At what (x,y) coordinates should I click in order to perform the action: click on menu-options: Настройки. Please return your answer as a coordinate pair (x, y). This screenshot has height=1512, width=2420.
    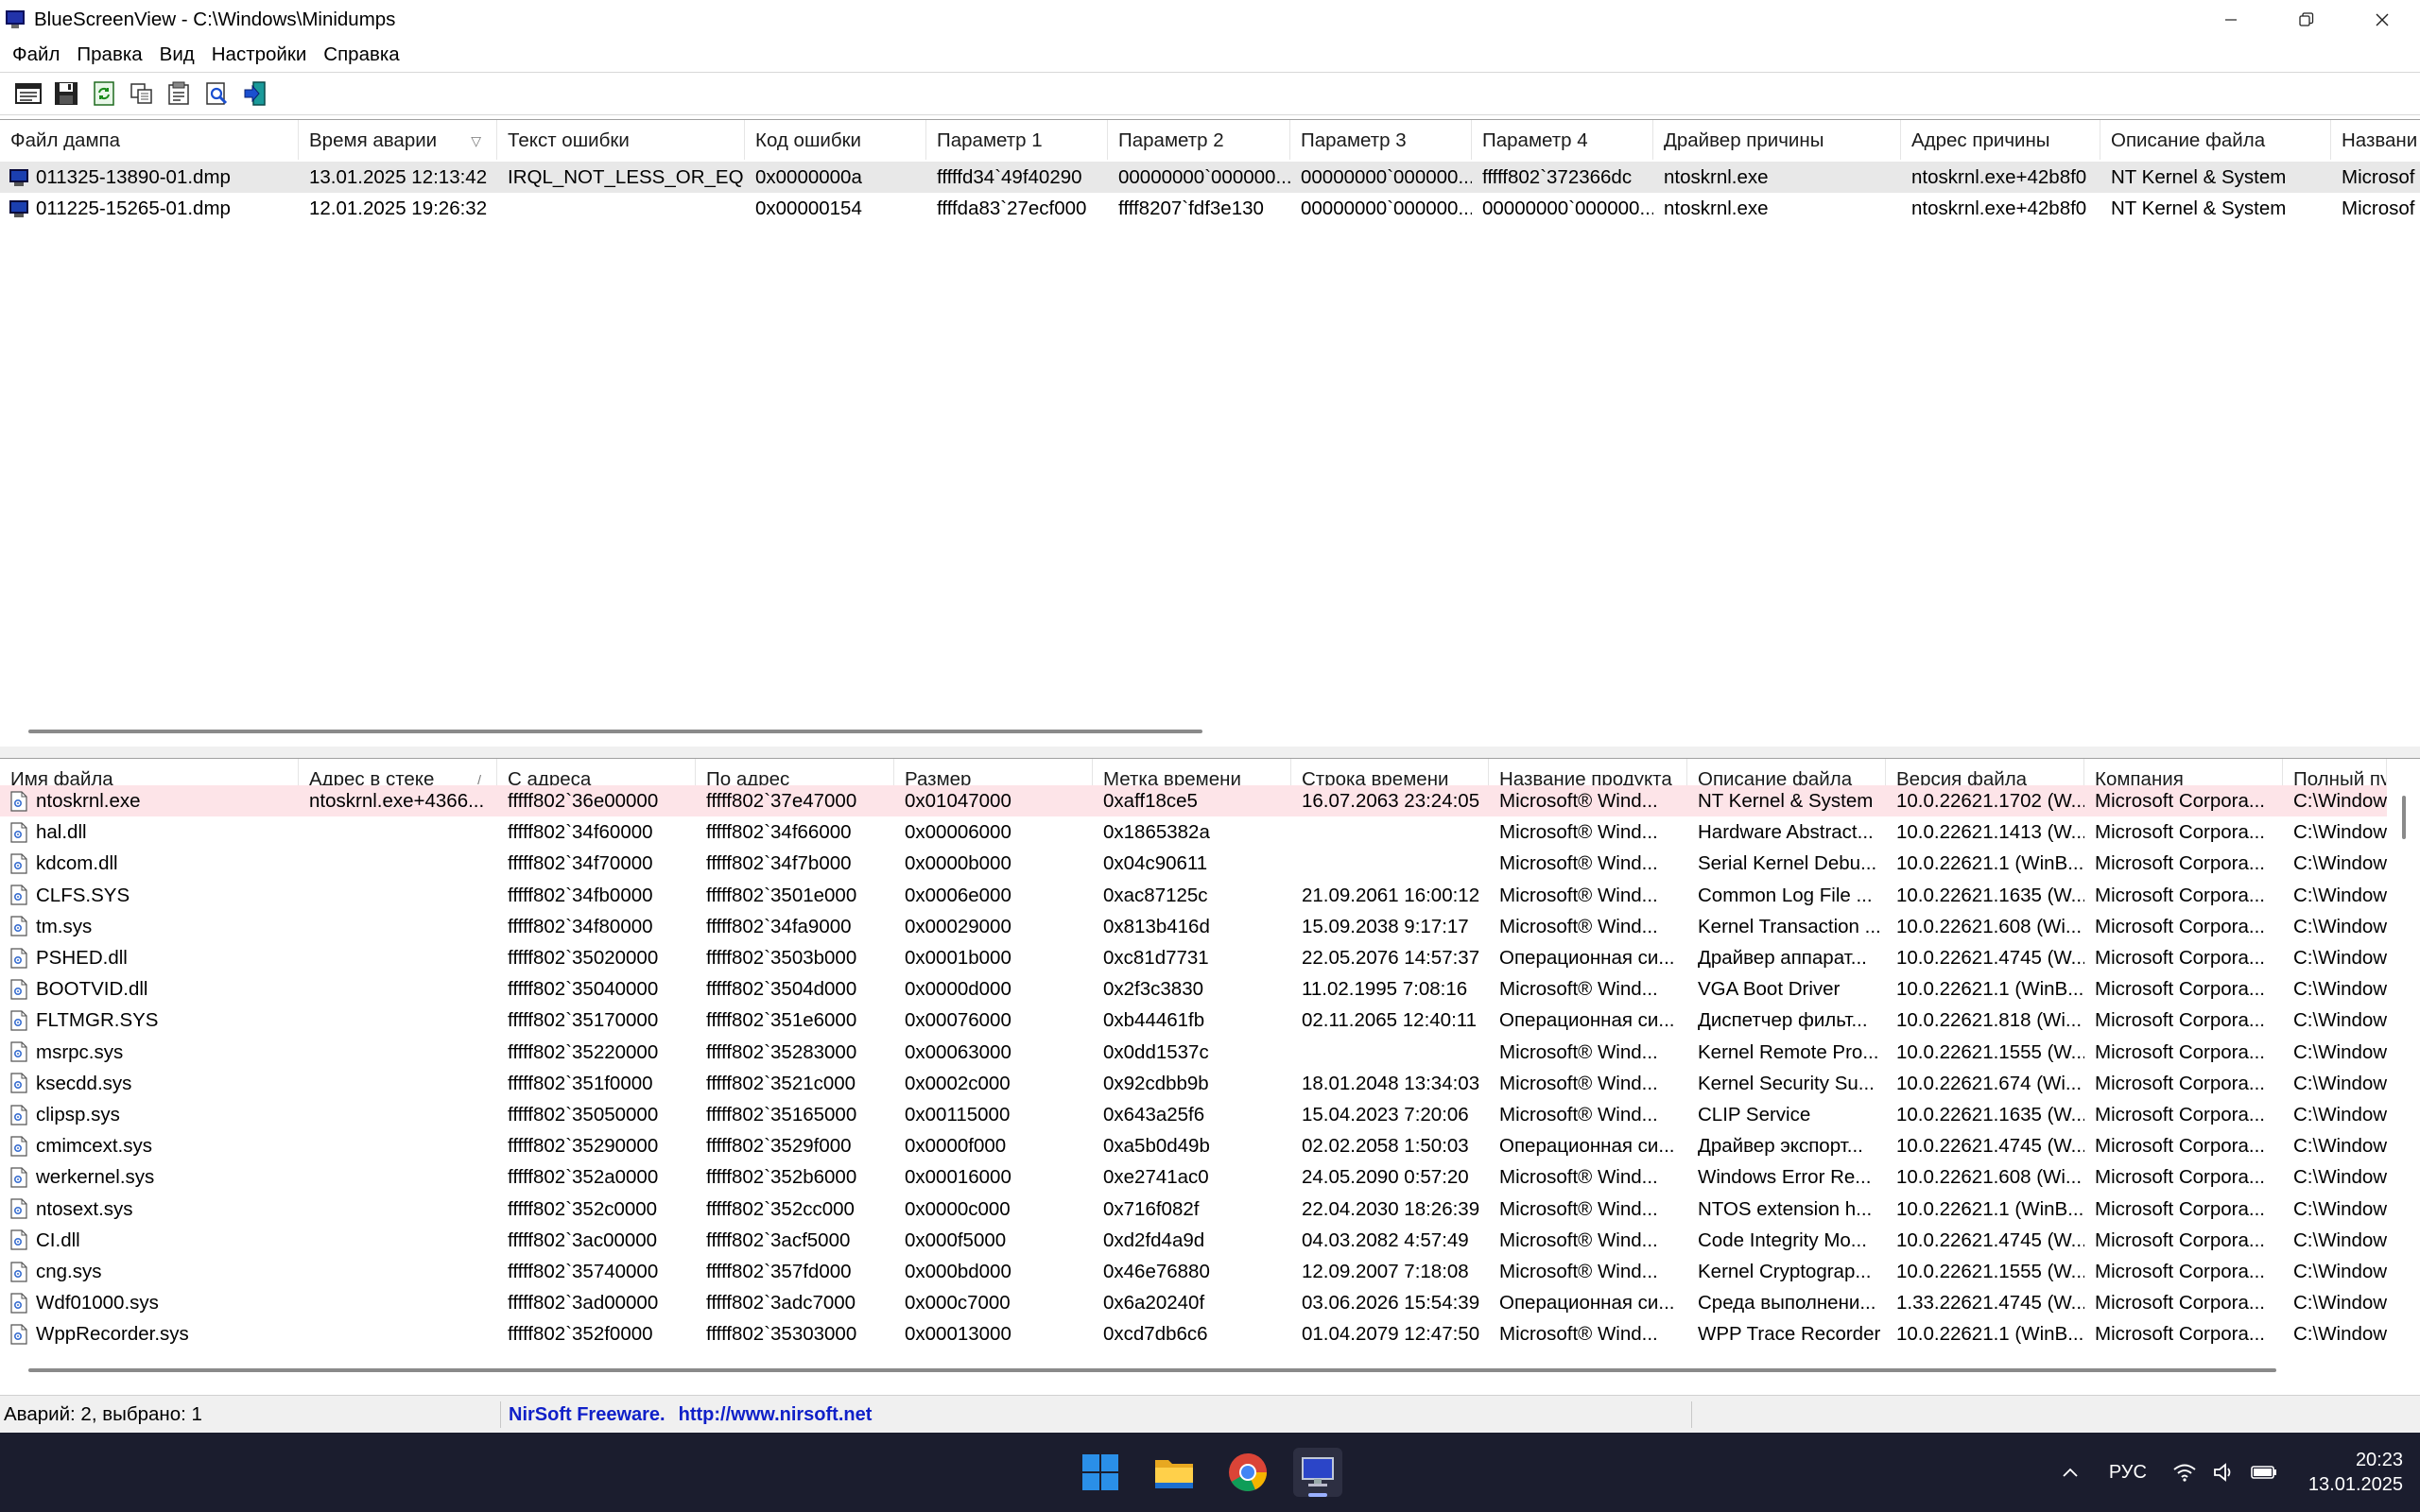
    Looking at the image, I should click on (259, 55).